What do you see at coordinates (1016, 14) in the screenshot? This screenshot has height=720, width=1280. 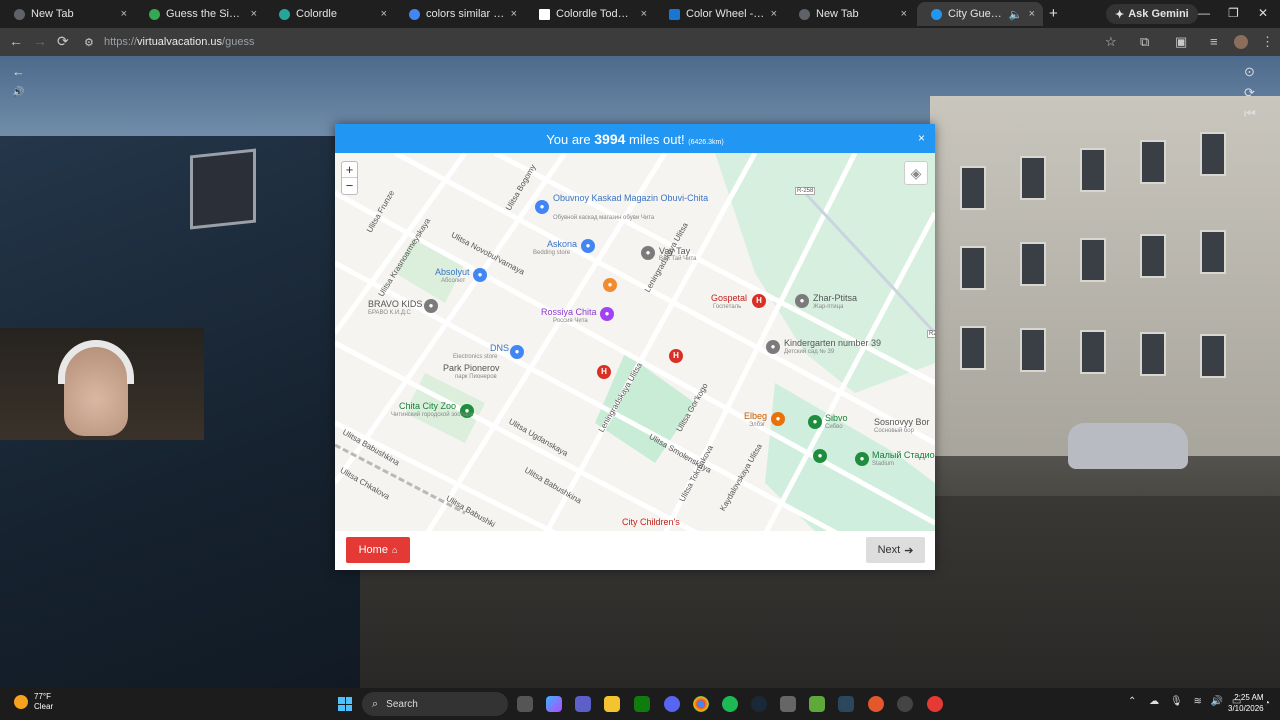 I see `speaker-icon: 🔈` at bounding box center [1016, 14].